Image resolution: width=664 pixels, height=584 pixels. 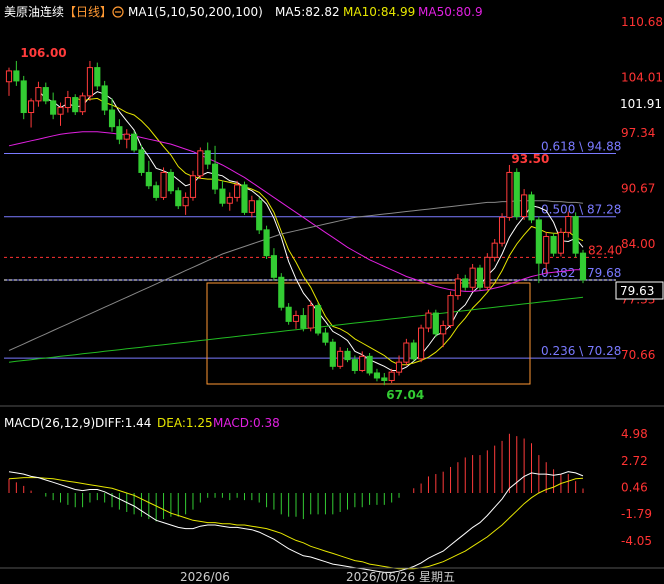 I want to click on macd-tick-3: -1.79, so click(x=636, y=514).